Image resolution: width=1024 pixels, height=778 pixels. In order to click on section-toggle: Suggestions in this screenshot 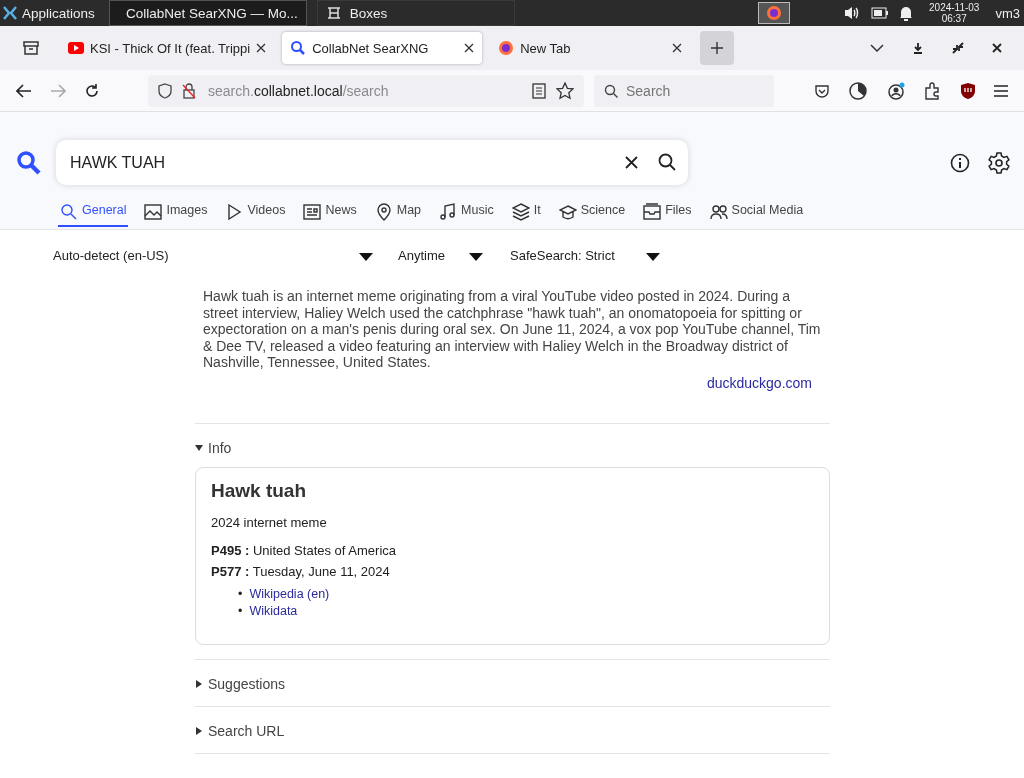, I will do `click(240, 683)`.